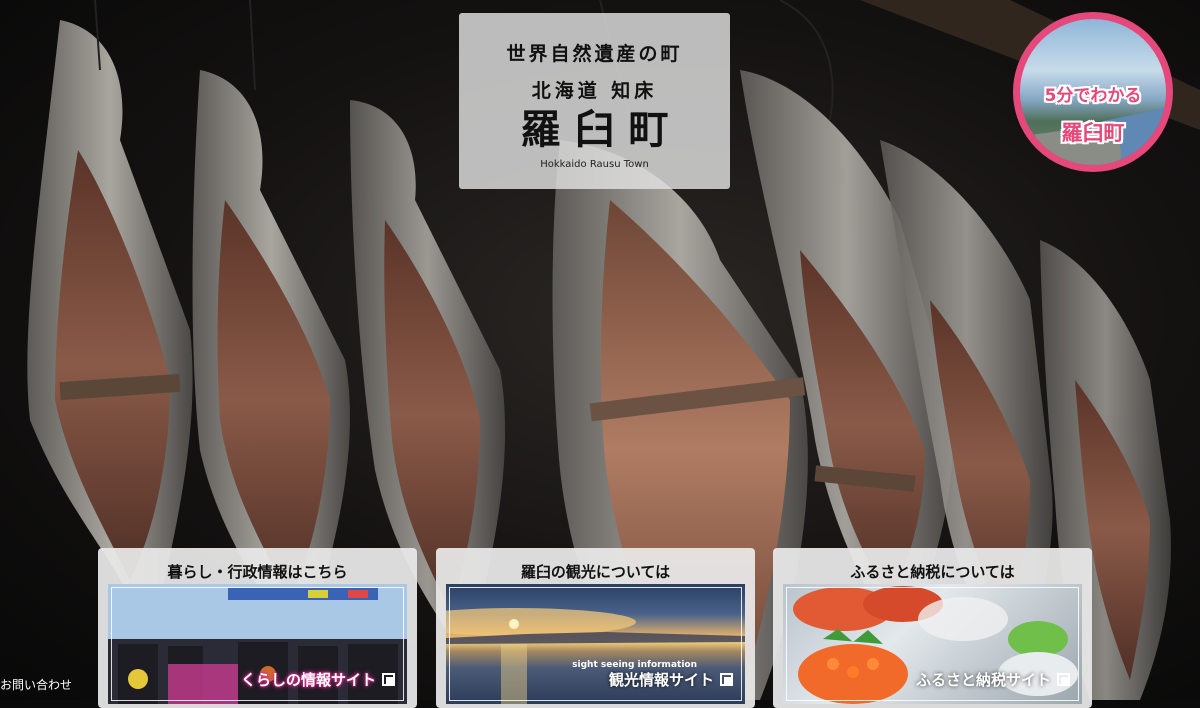  Describe the element at coordinates (594, 91) in the screenshot. I see `title-line-2: 北海道 知床` at that location.